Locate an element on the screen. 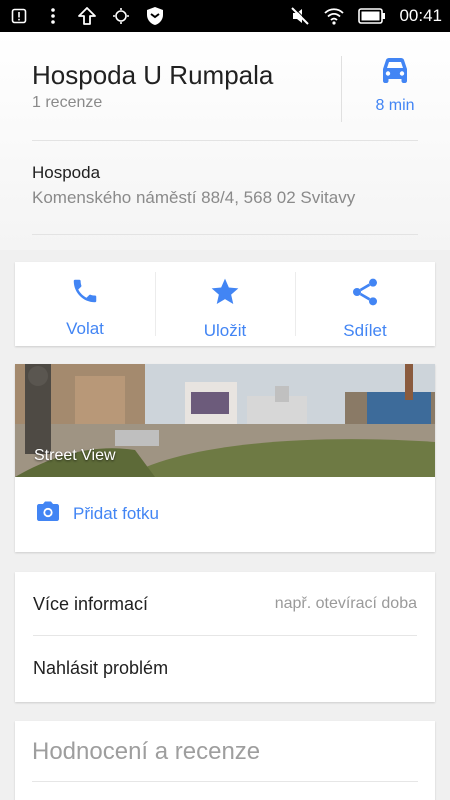  status-time: 00:41 is located at coordinates (420, 15).